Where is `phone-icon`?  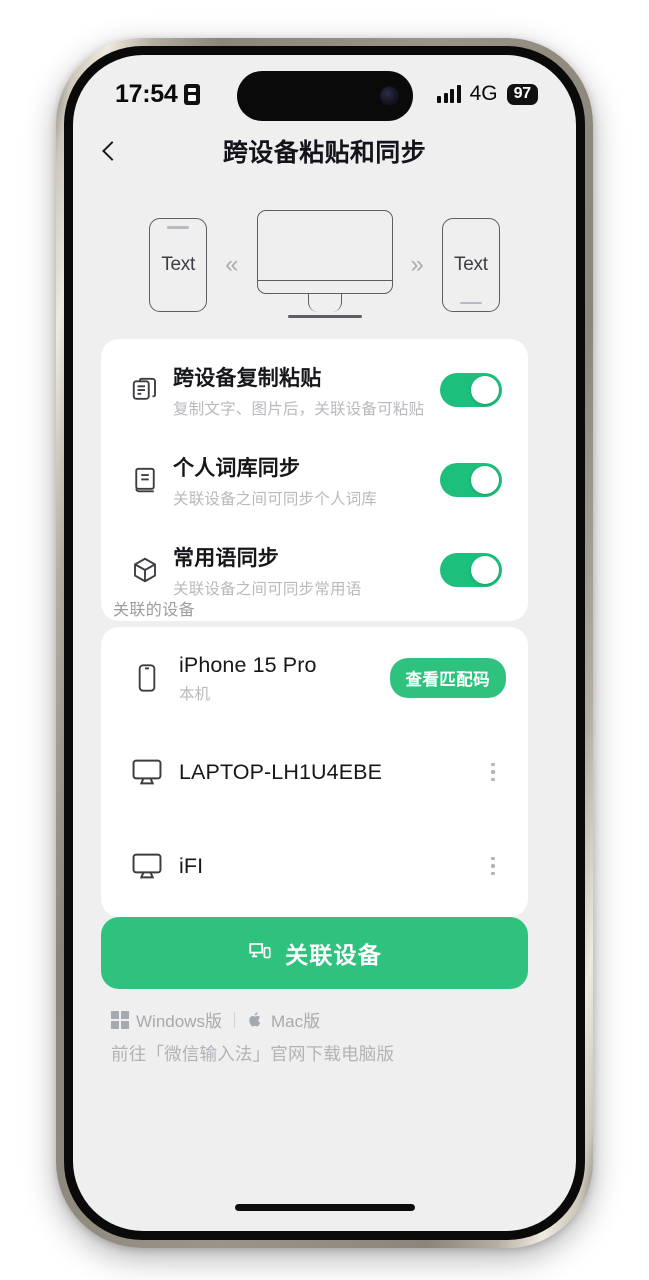 phone-icon is located at coordinates (147, 678).